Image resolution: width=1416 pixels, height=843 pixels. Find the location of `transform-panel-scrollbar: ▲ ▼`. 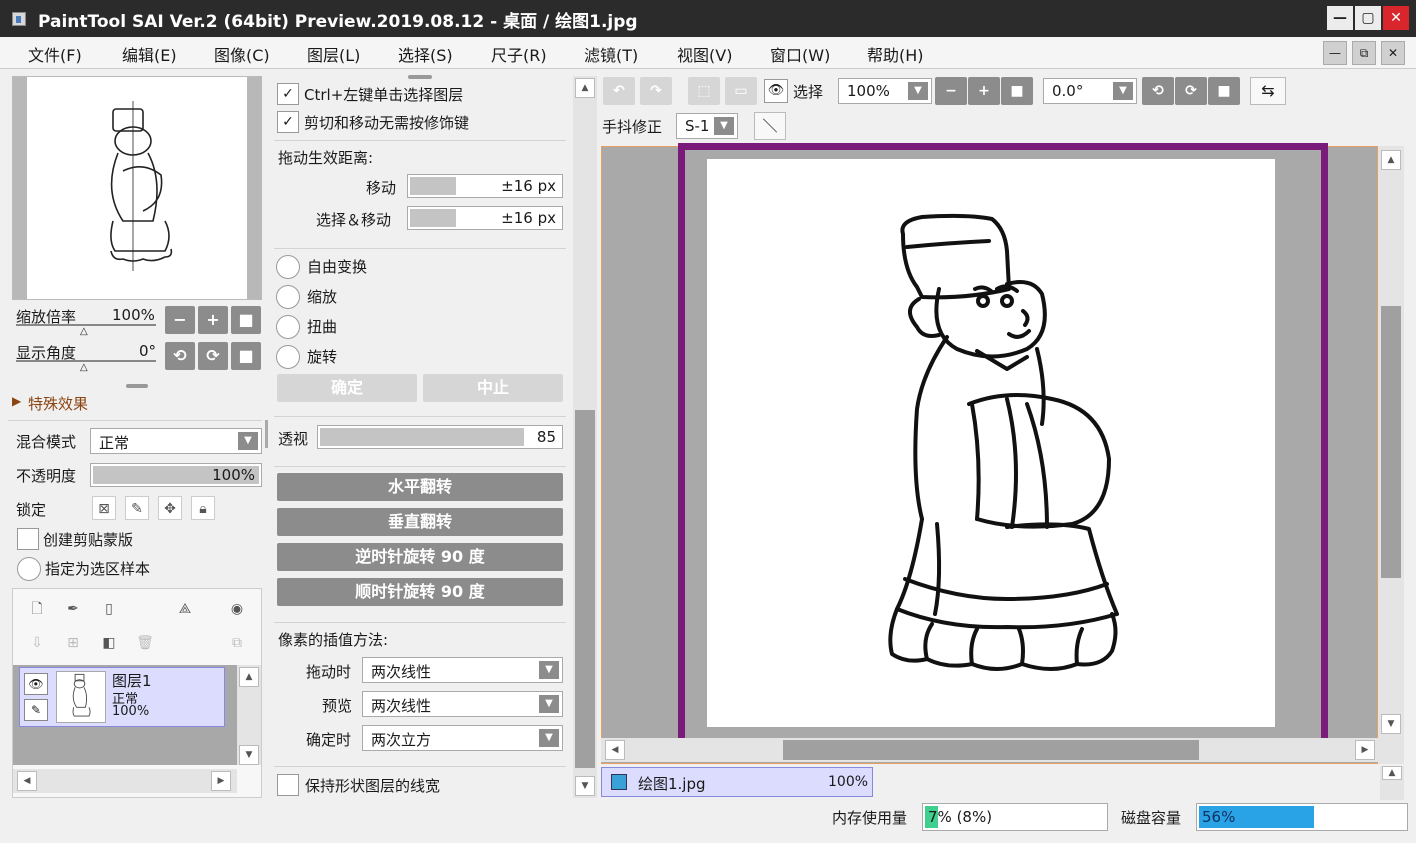

transform-panel-scrollbar: ▲ ▼ is located at coordinates (585, 437).